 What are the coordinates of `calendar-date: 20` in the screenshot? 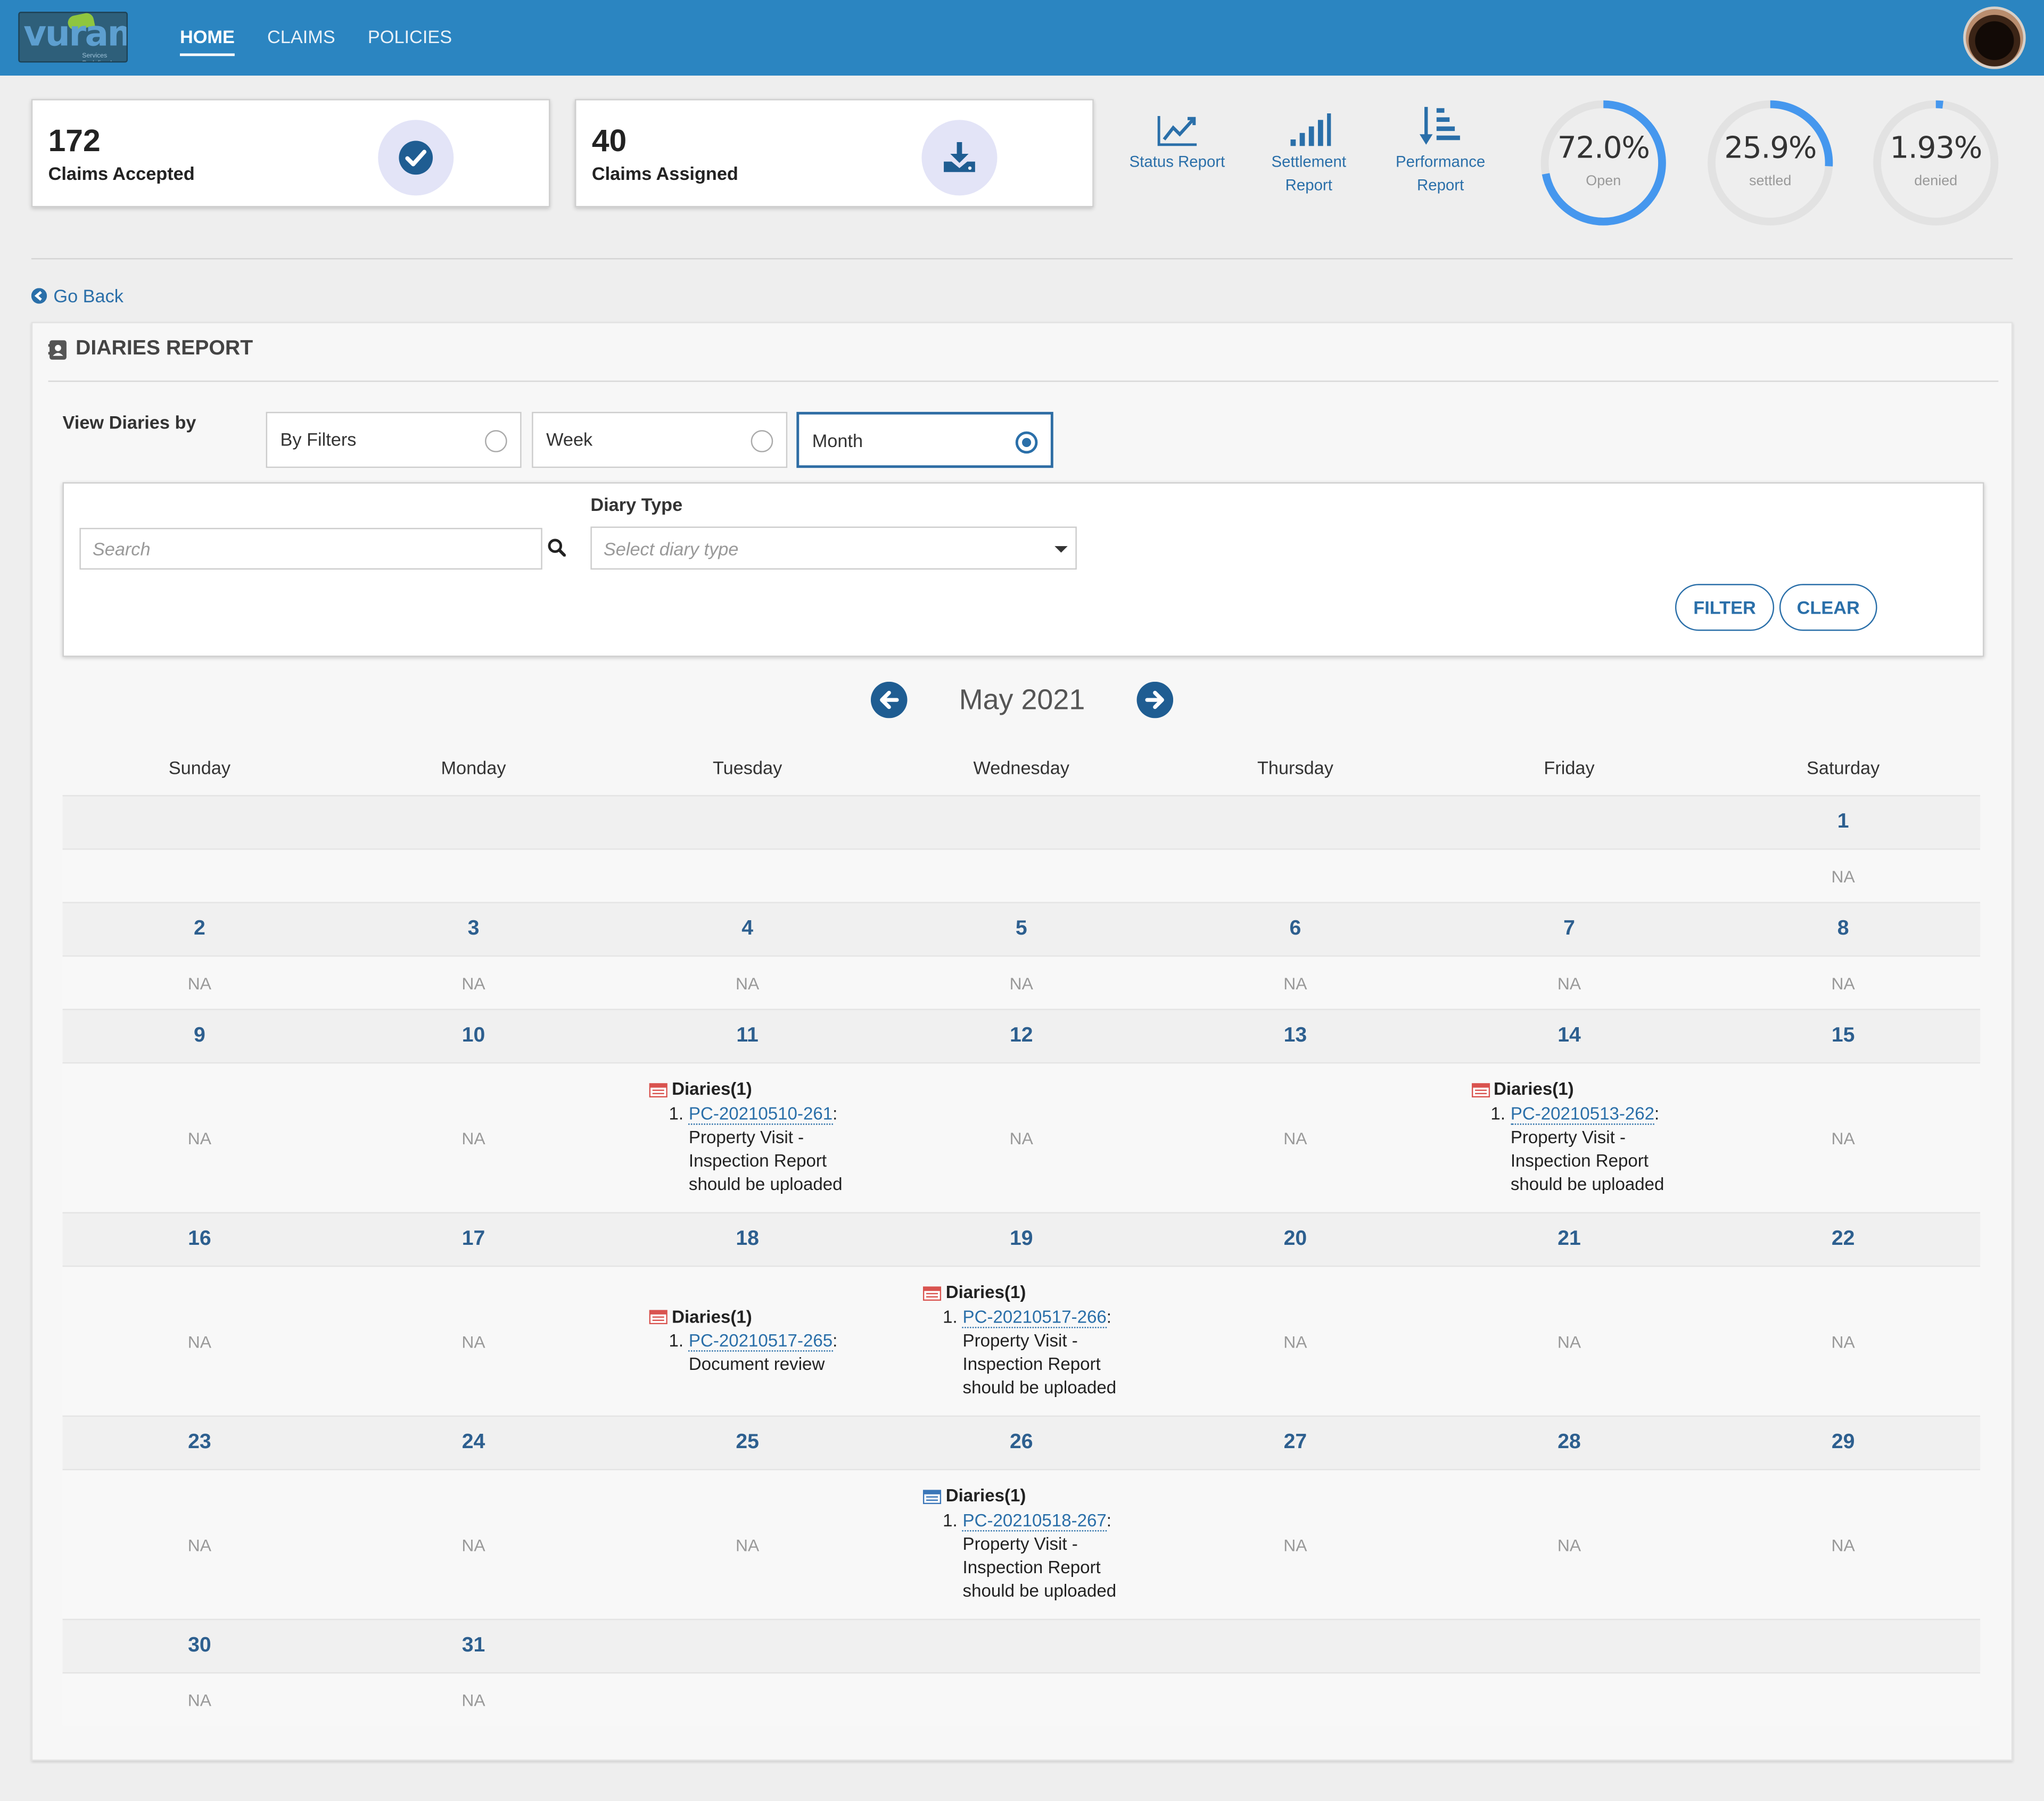 It's located at (1295, 1239).